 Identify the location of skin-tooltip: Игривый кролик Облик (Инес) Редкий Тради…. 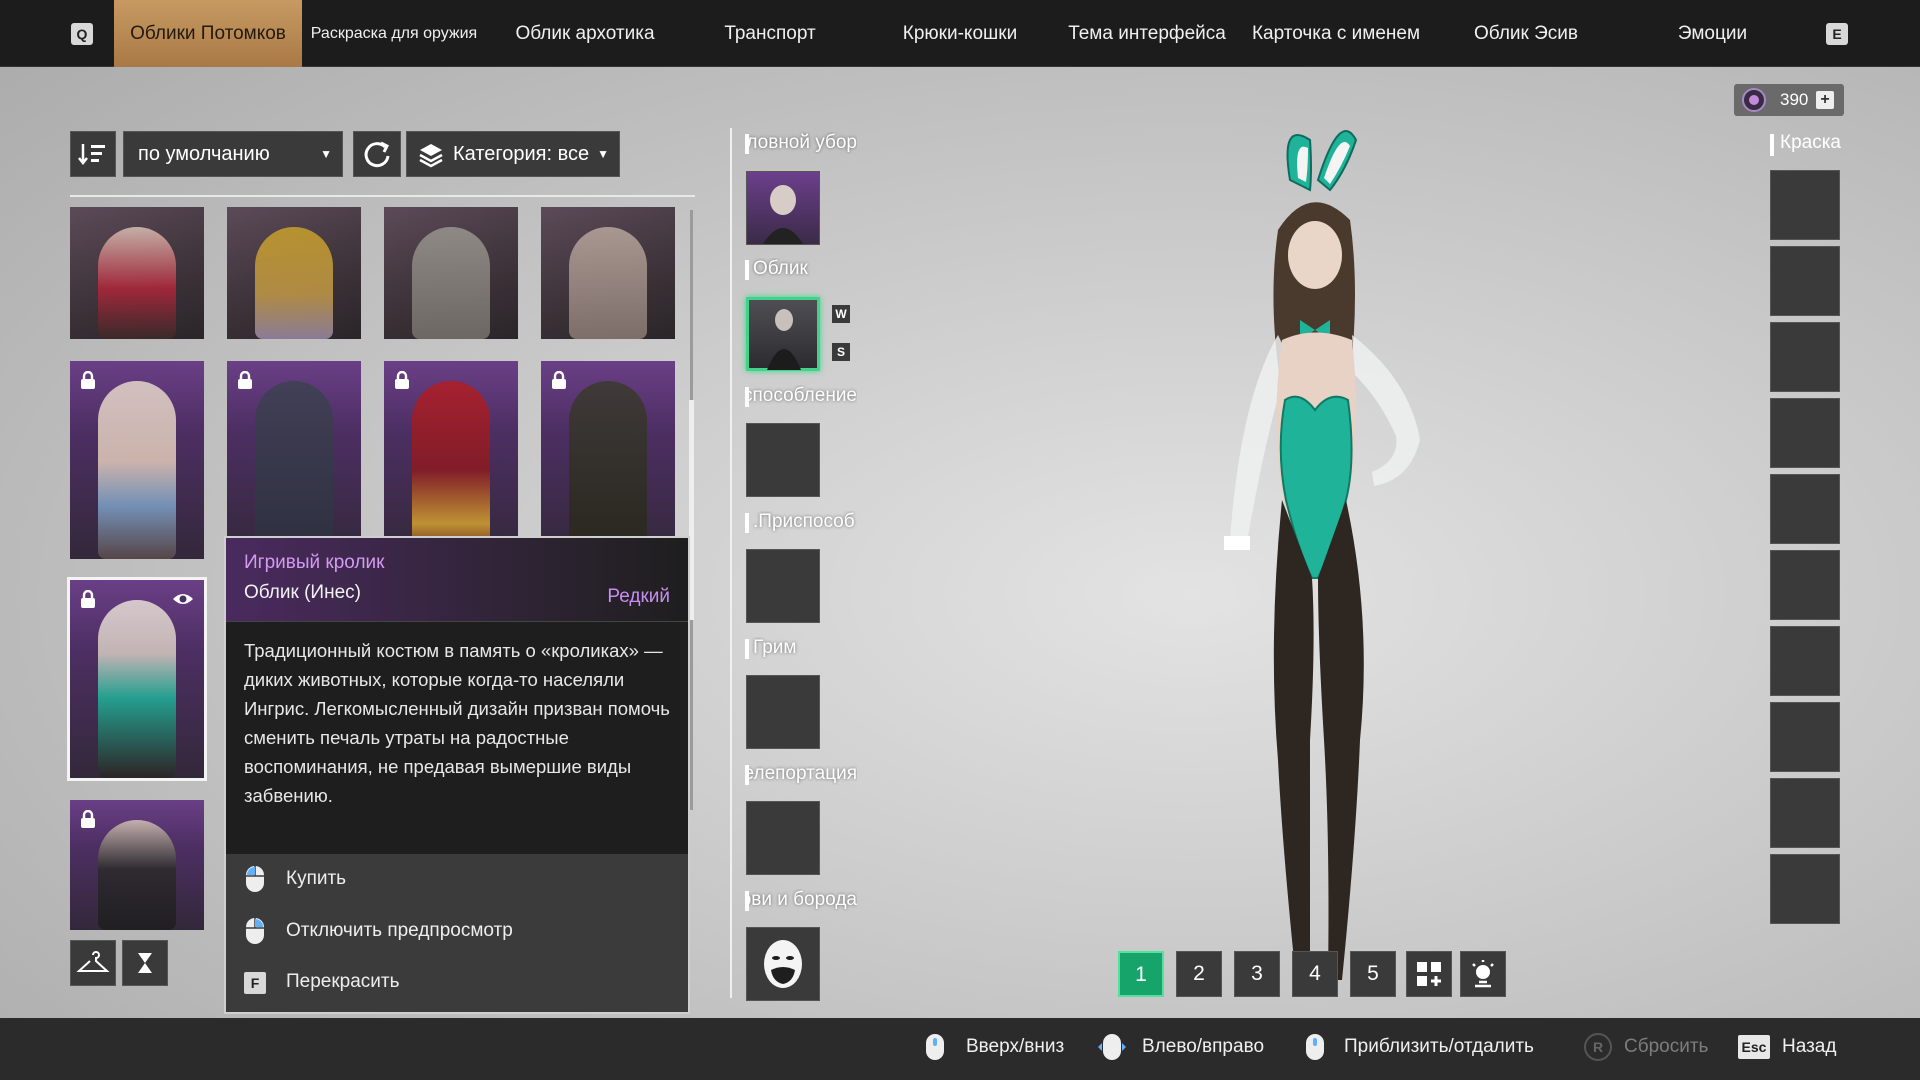
(457, 775).